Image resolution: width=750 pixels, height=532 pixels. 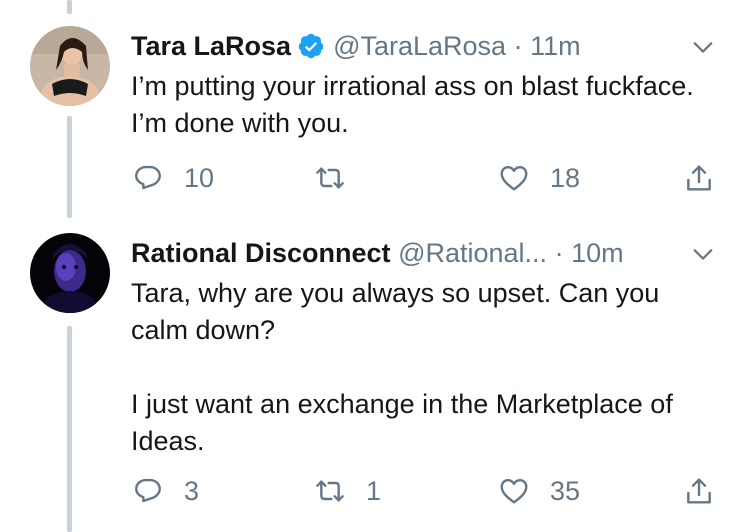 What do you see at coordinates (211, 46) in the screenshot?
I see `display-name: Tara LaRosa` at bounding box center [211, 46].